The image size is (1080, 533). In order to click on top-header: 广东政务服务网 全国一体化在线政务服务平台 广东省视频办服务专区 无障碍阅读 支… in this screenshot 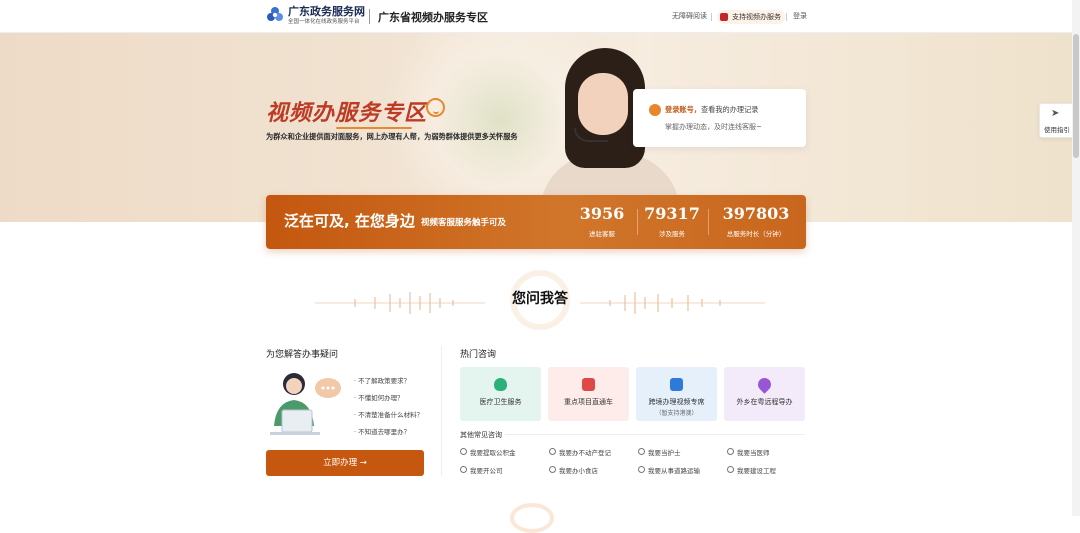, I will do `click(540, 16)`.